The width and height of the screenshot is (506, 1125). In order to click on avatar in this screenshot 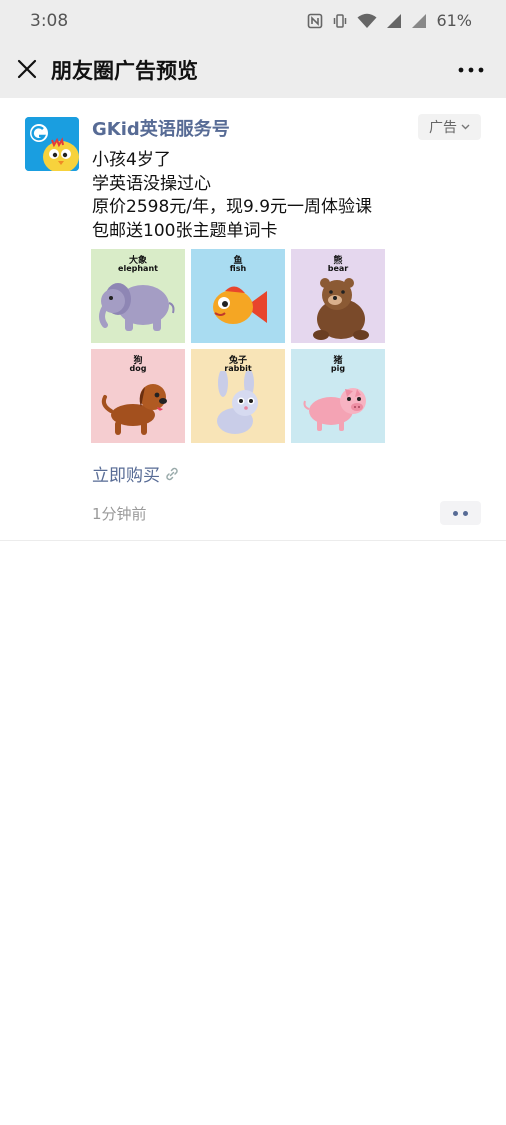, I will do `click(52, 144)`.